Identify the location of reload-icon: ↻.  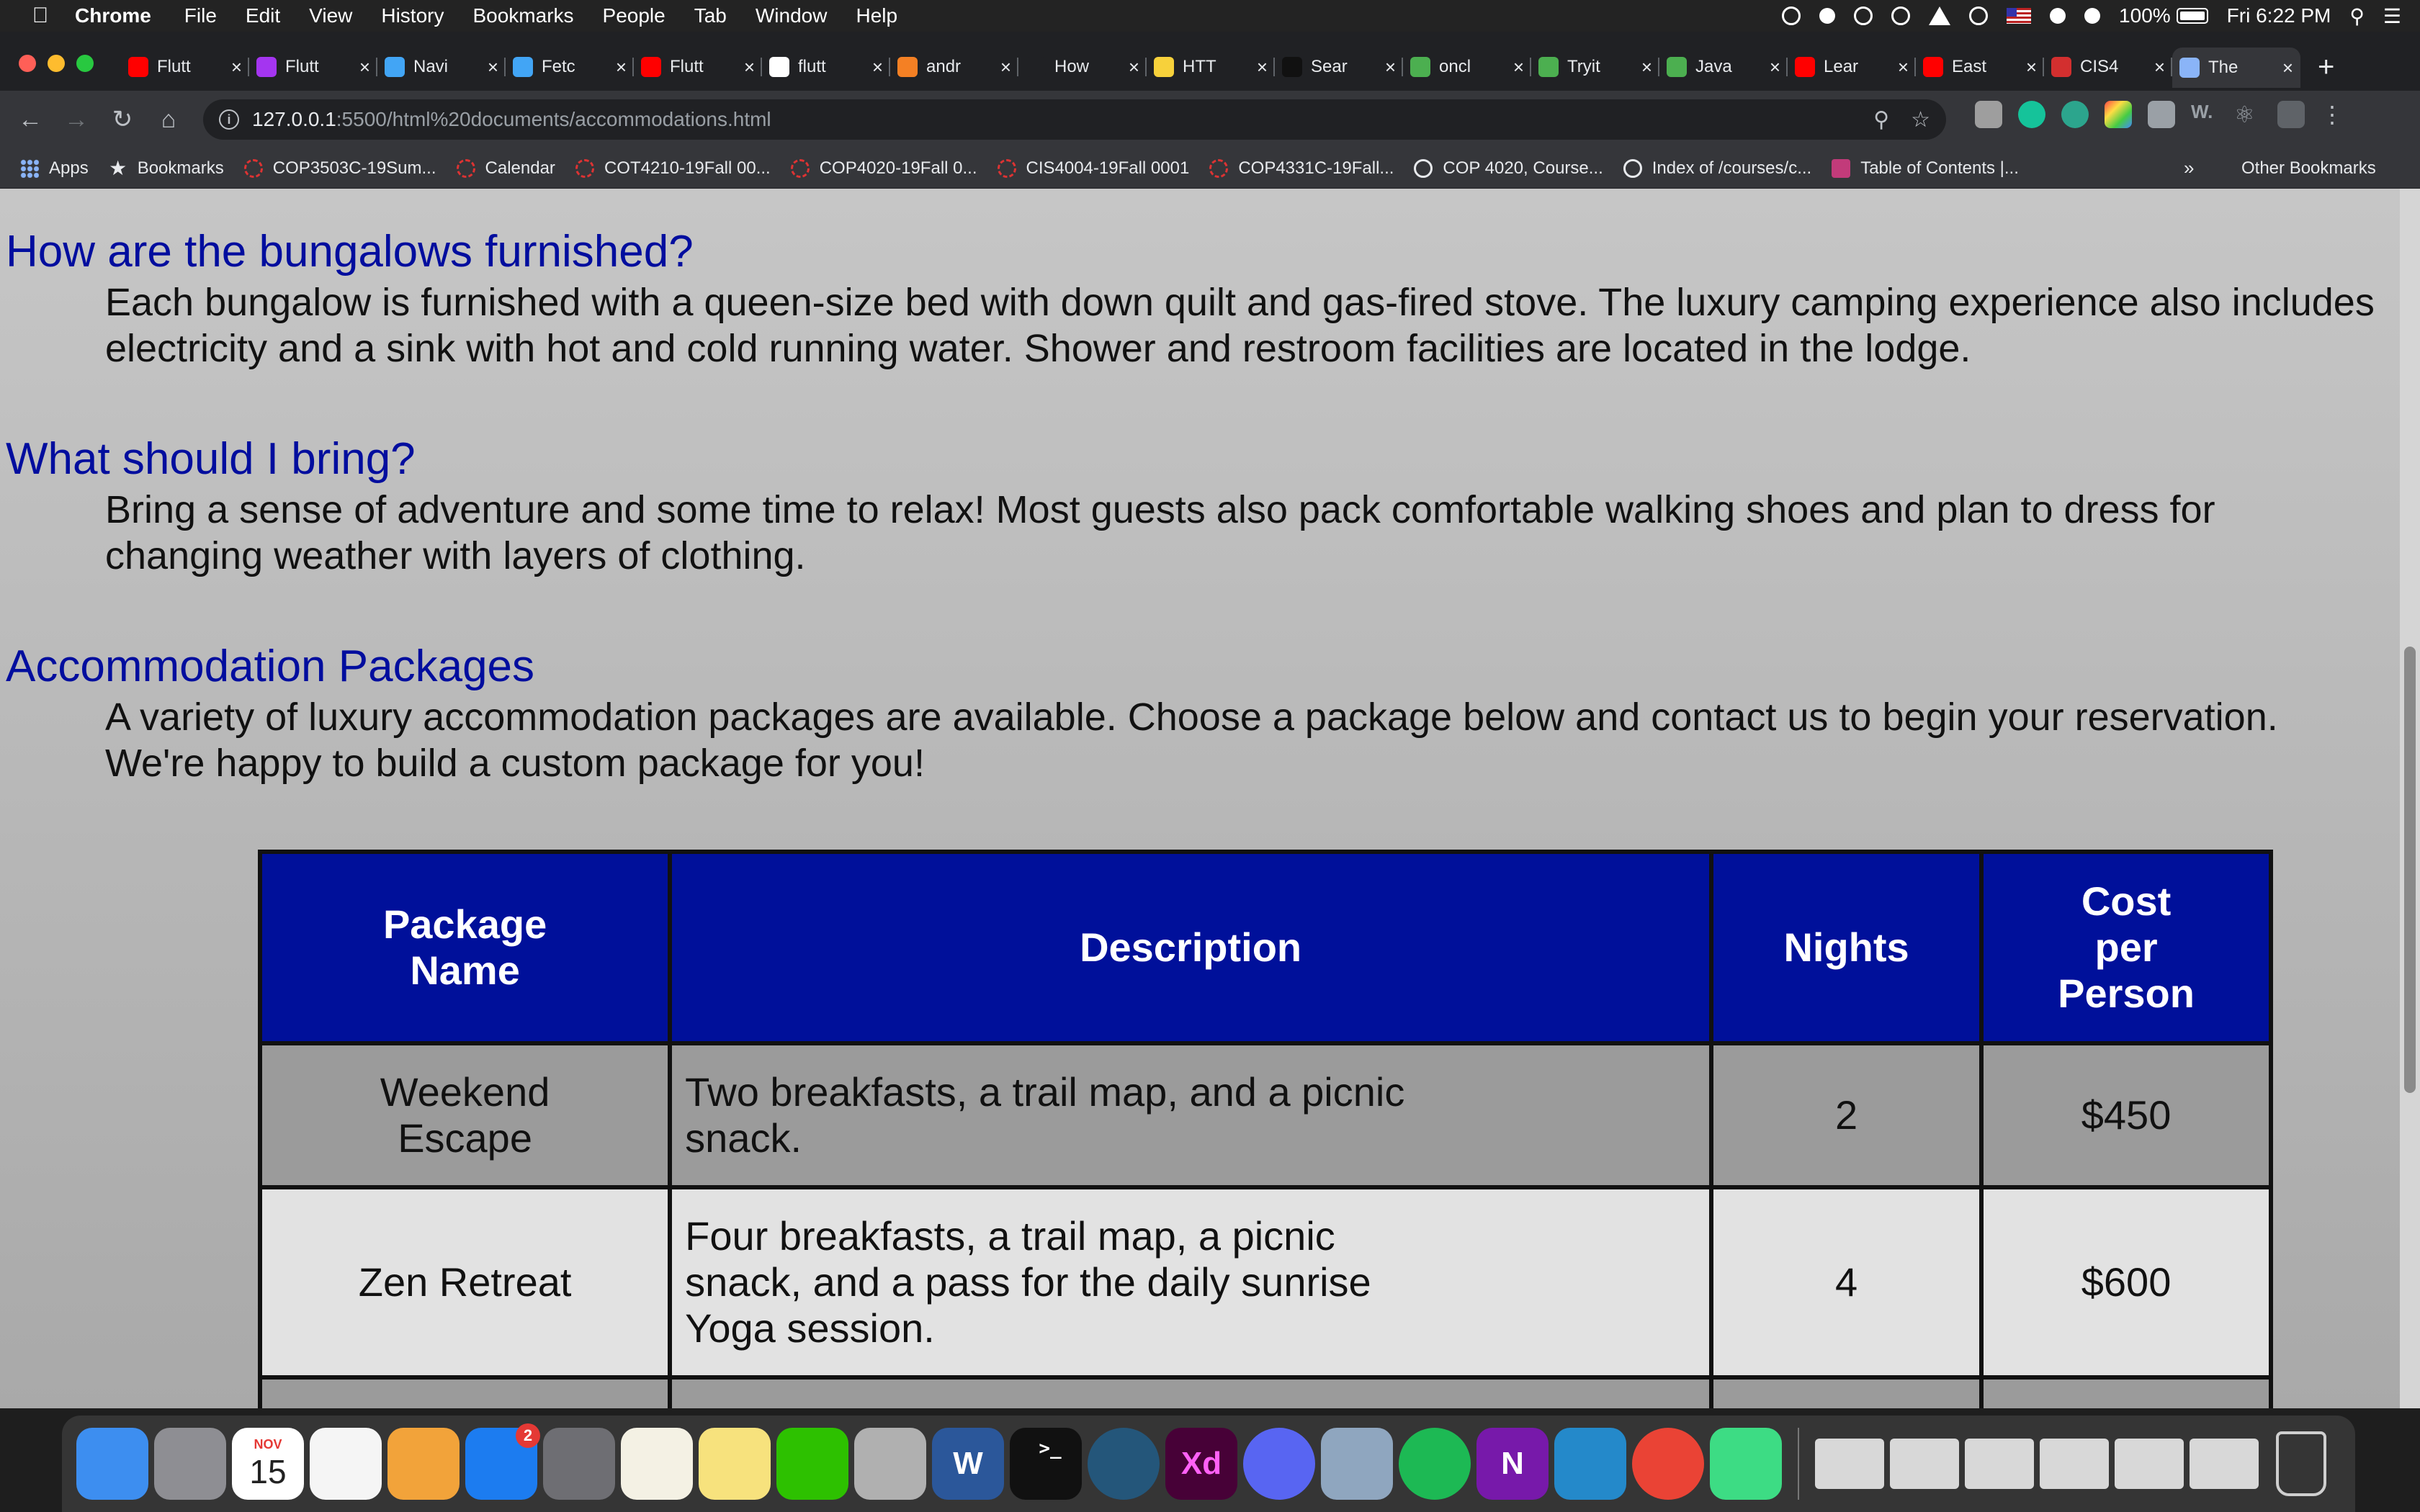
(123, 119).